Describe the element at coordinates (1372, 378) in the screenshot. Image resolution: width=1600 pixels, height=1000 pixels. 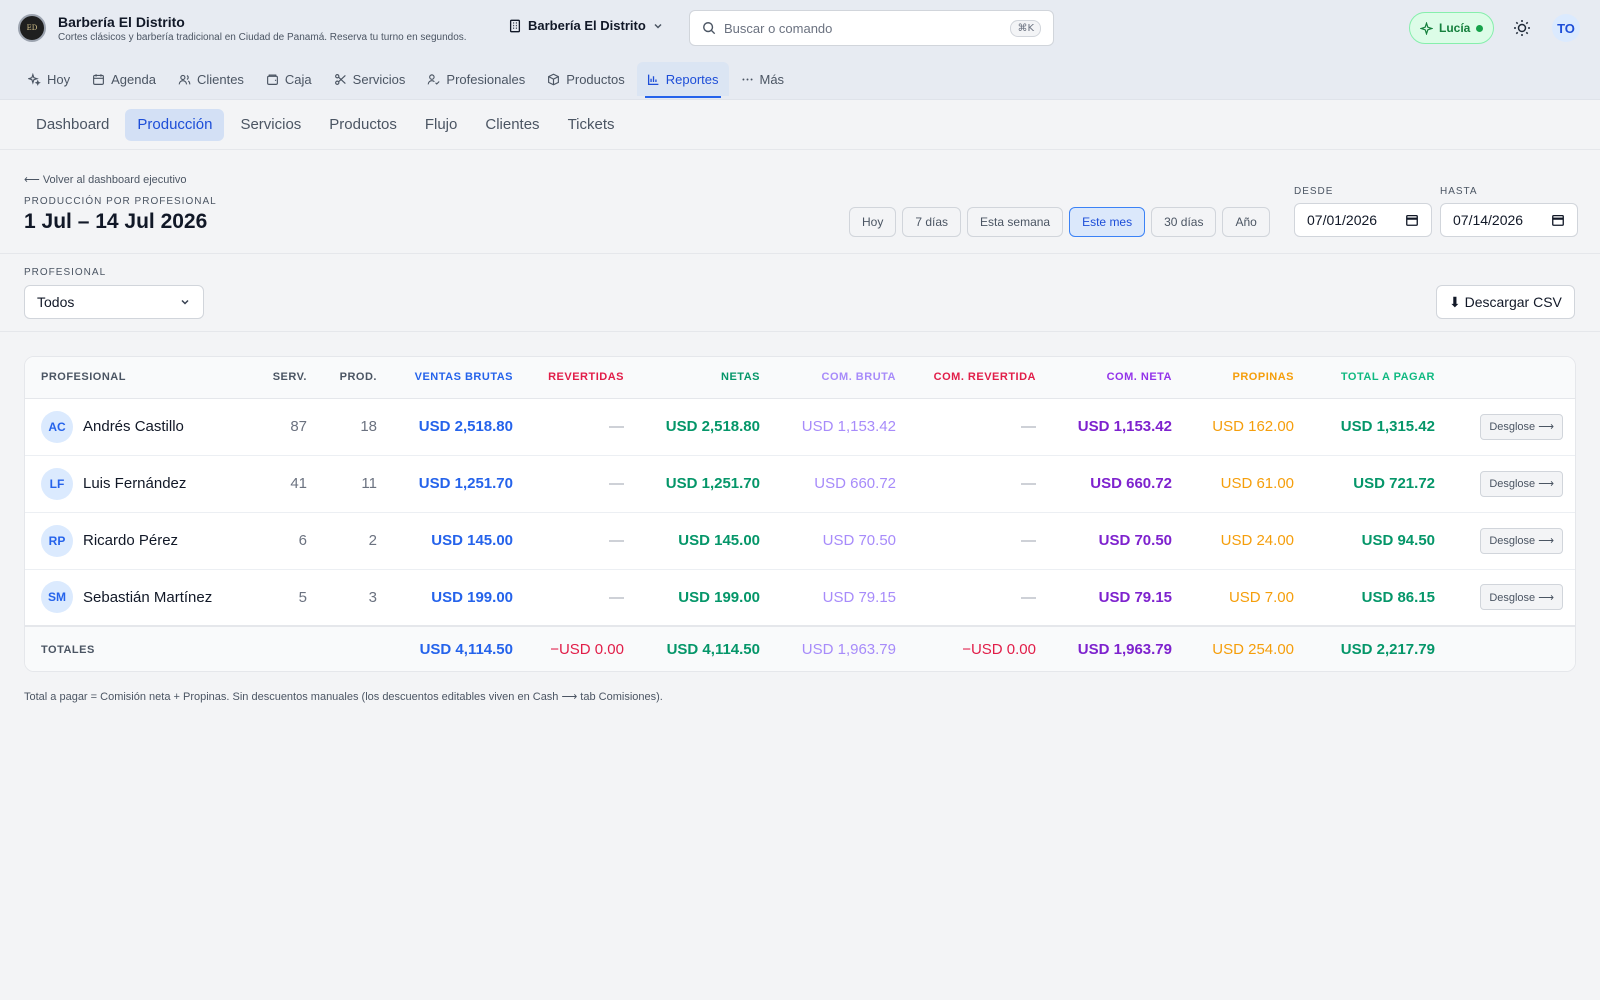
I see `col-total-a-pagar: TOTAL A PAGAR` at that location.